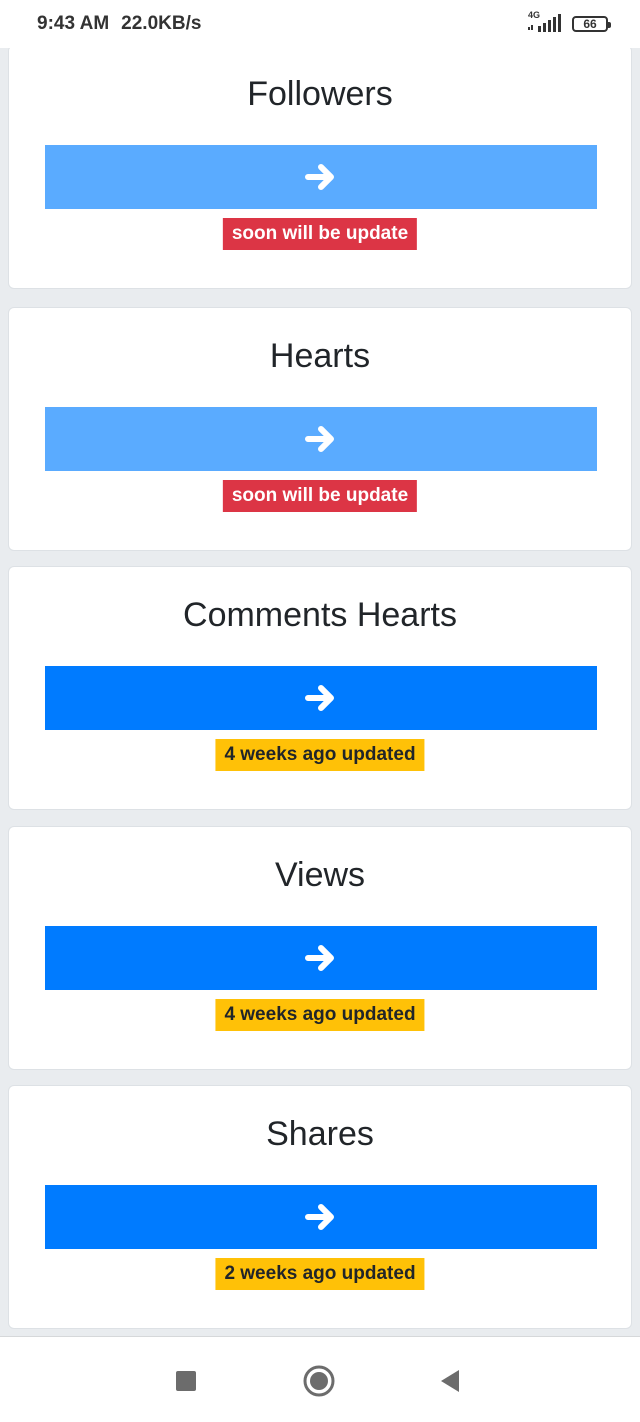 The height and width of the screenshot is (1422, 640). I want to click on views-go-button, so click(321, 958).